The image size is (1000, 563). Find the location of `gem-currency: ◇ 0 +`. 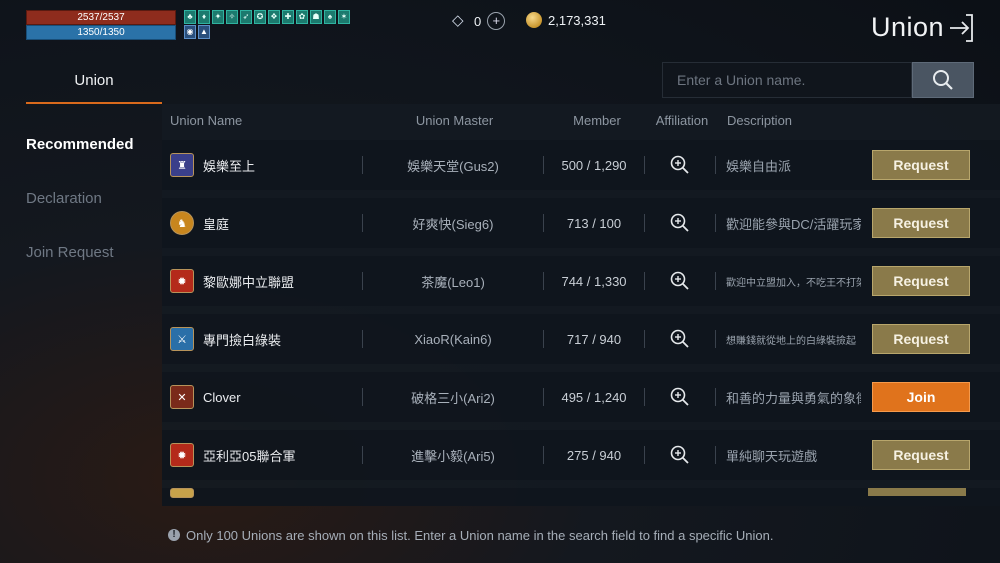

gem-currency: ◇ 0 + is located at coordinates (479, 21).